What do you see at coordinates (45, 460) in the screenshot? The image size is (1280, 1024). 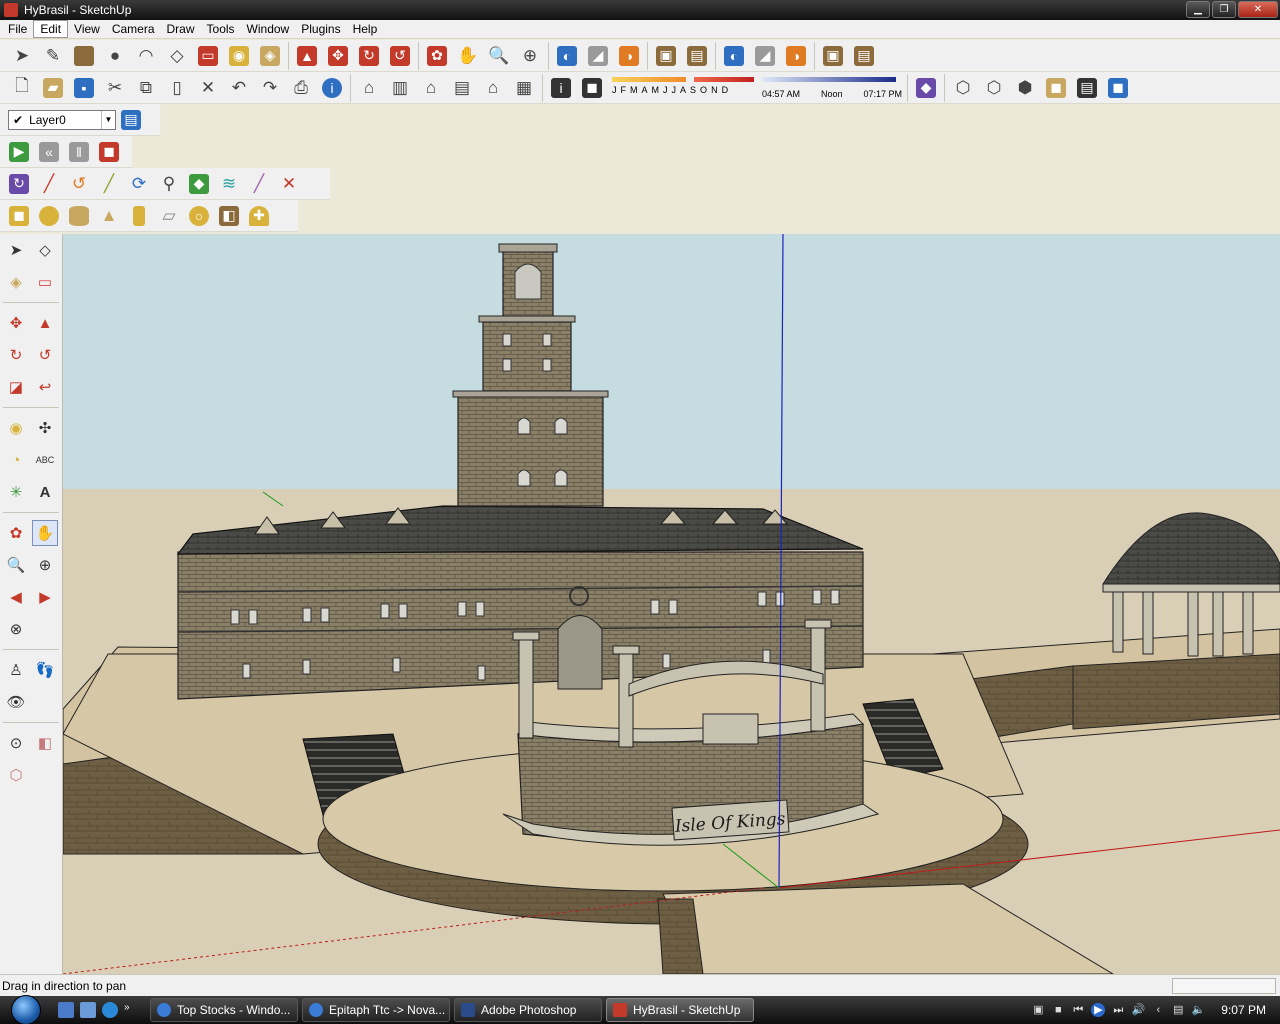 I see `text-label-left-icon: ABC` at bounding box center [45, 460].